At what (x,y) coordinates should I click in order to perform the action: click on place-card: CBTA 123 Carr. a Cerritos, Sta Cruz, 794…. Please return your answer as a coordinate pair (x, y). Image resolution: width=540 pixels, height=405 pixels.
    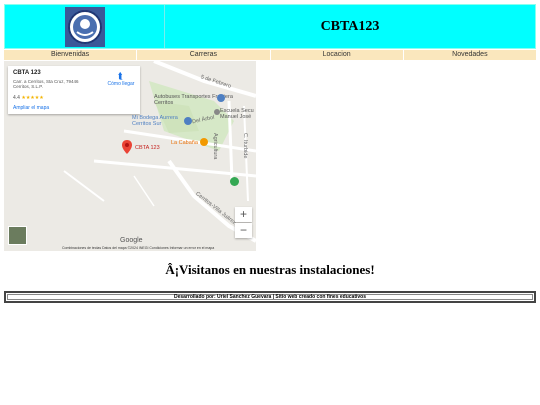
    Looking at the image, I should click on (74, 90).